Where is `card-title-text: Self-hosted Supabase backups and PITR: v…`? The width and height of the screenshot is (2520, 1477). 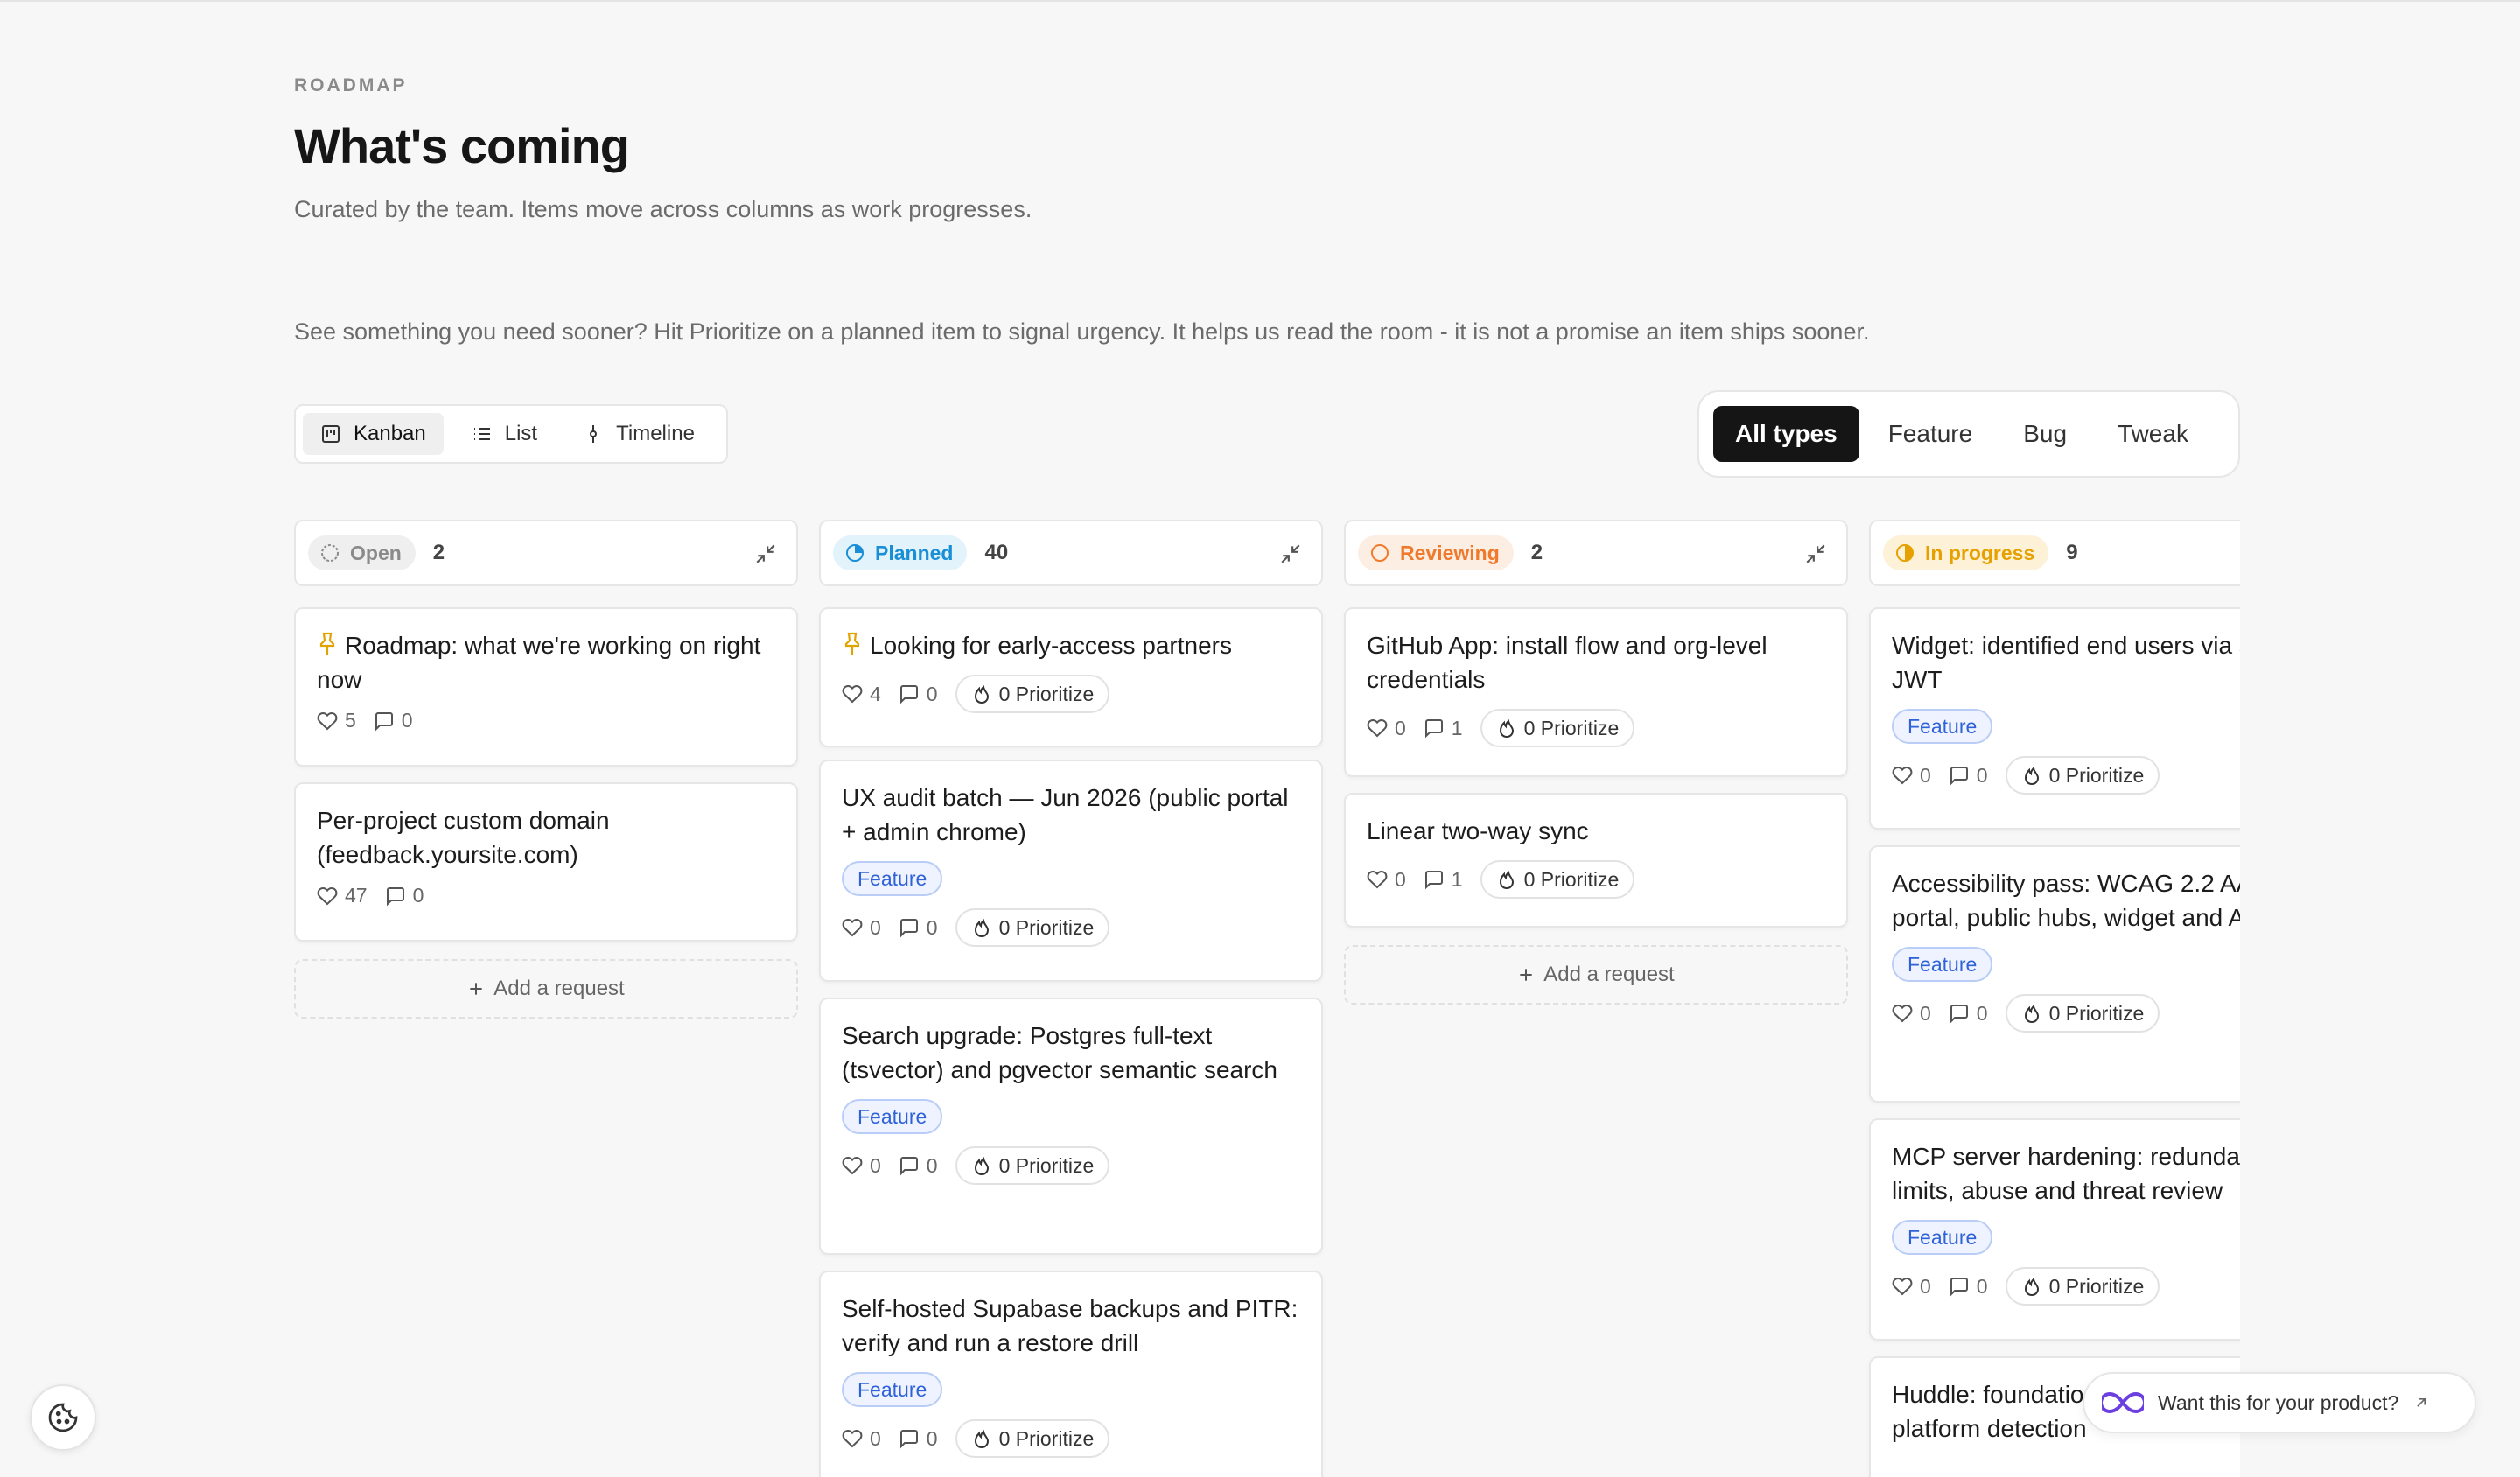 card-title-text: Self-hosted Supabase backups and PITR: v… is located at coordinates (1070, 1325).